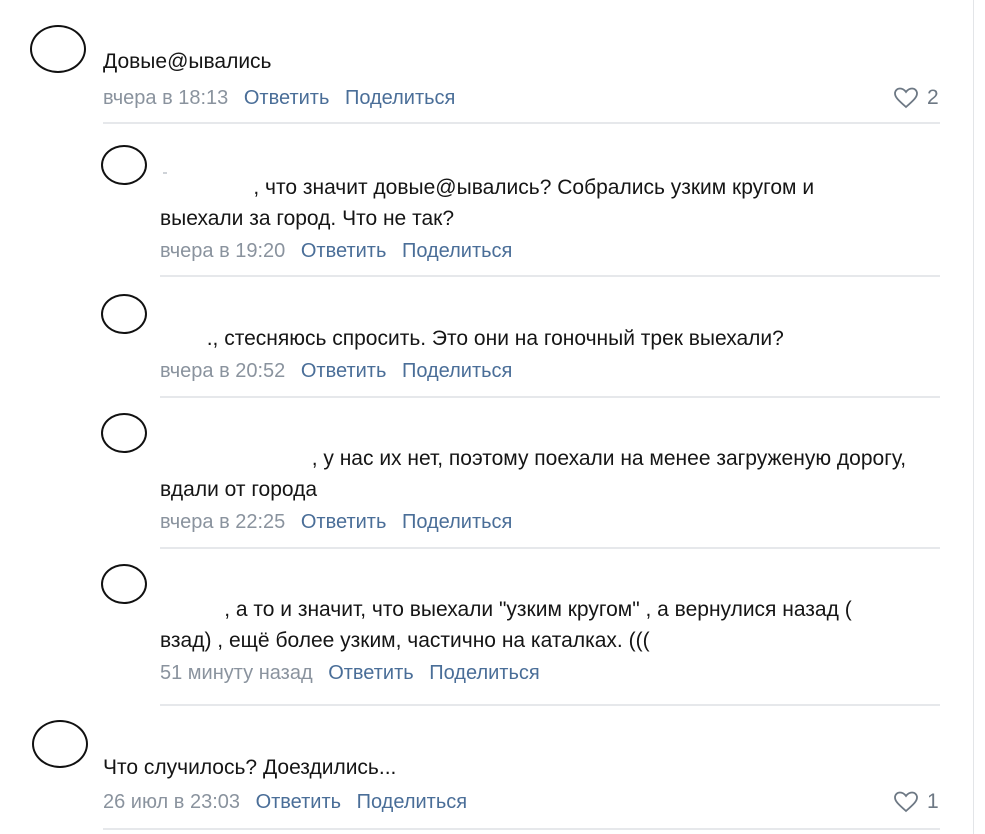 This screenshot has height=834, width=985. I want to click on comment-meta: вчера в 18:13 Ответить Поделиться, so click(284, 98).